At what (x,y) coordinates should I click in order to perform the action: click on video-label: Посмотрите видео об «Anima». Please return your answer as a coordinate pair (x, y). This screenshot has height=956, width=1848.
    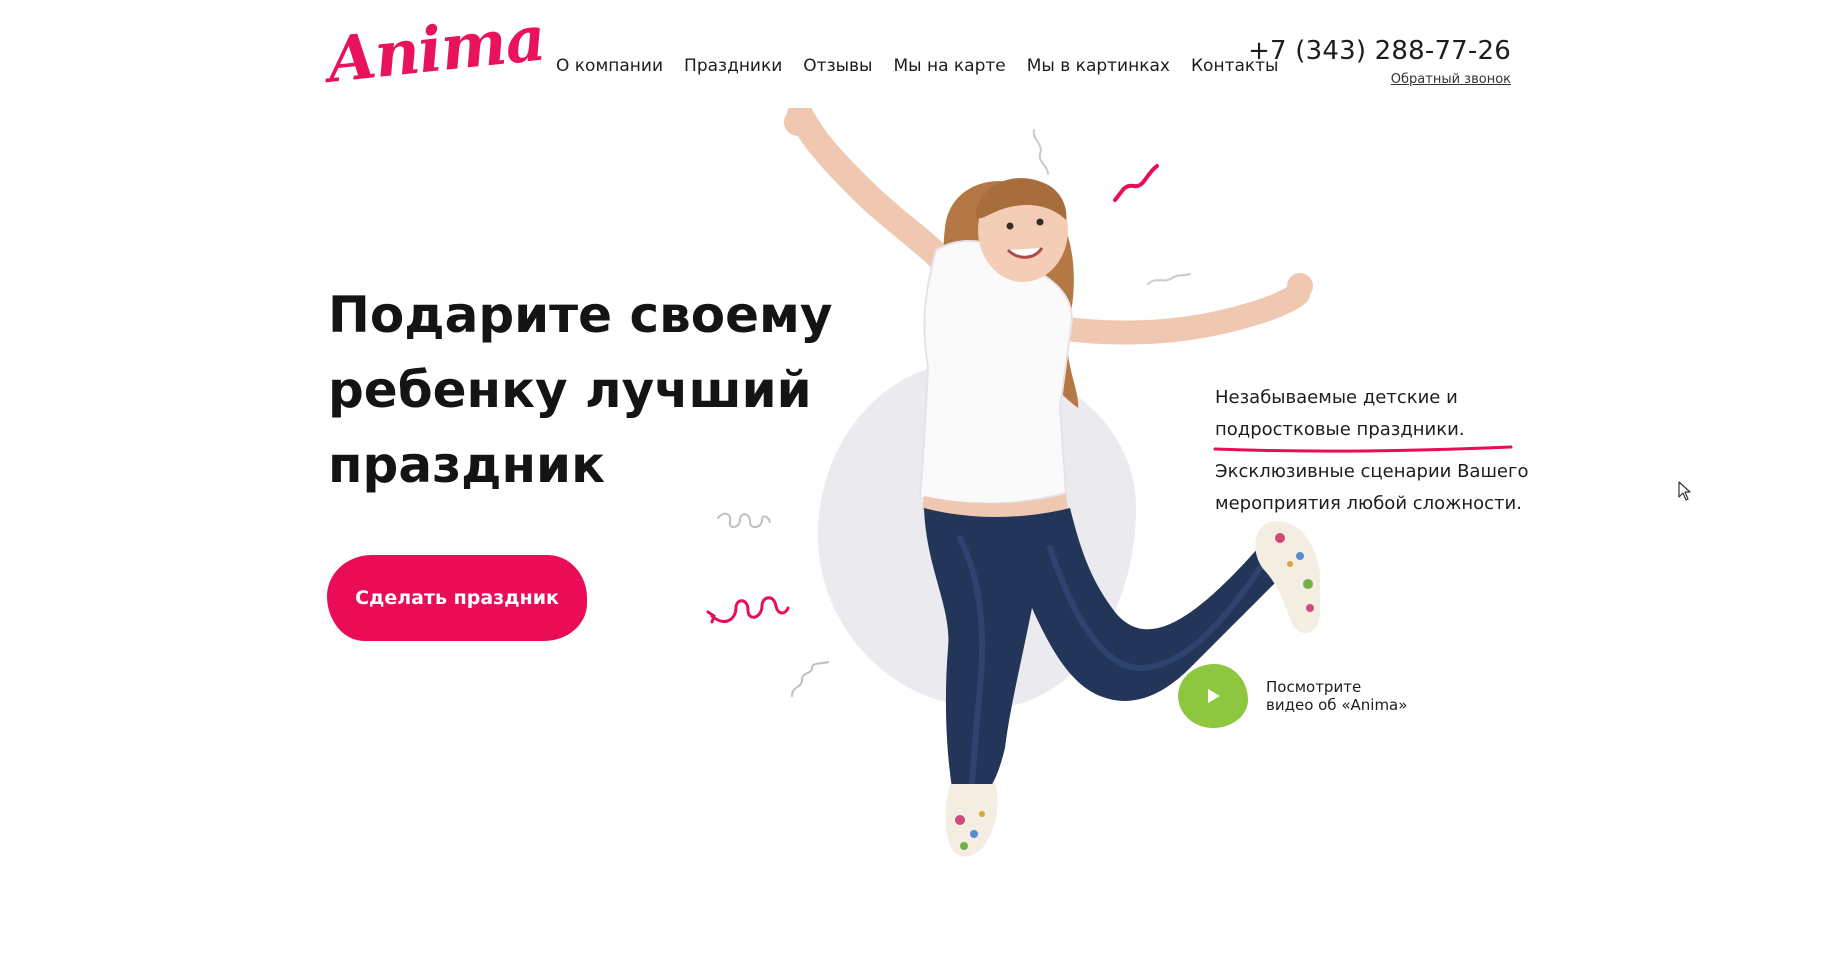
    Looking at the image, I should click on (1341, 696).